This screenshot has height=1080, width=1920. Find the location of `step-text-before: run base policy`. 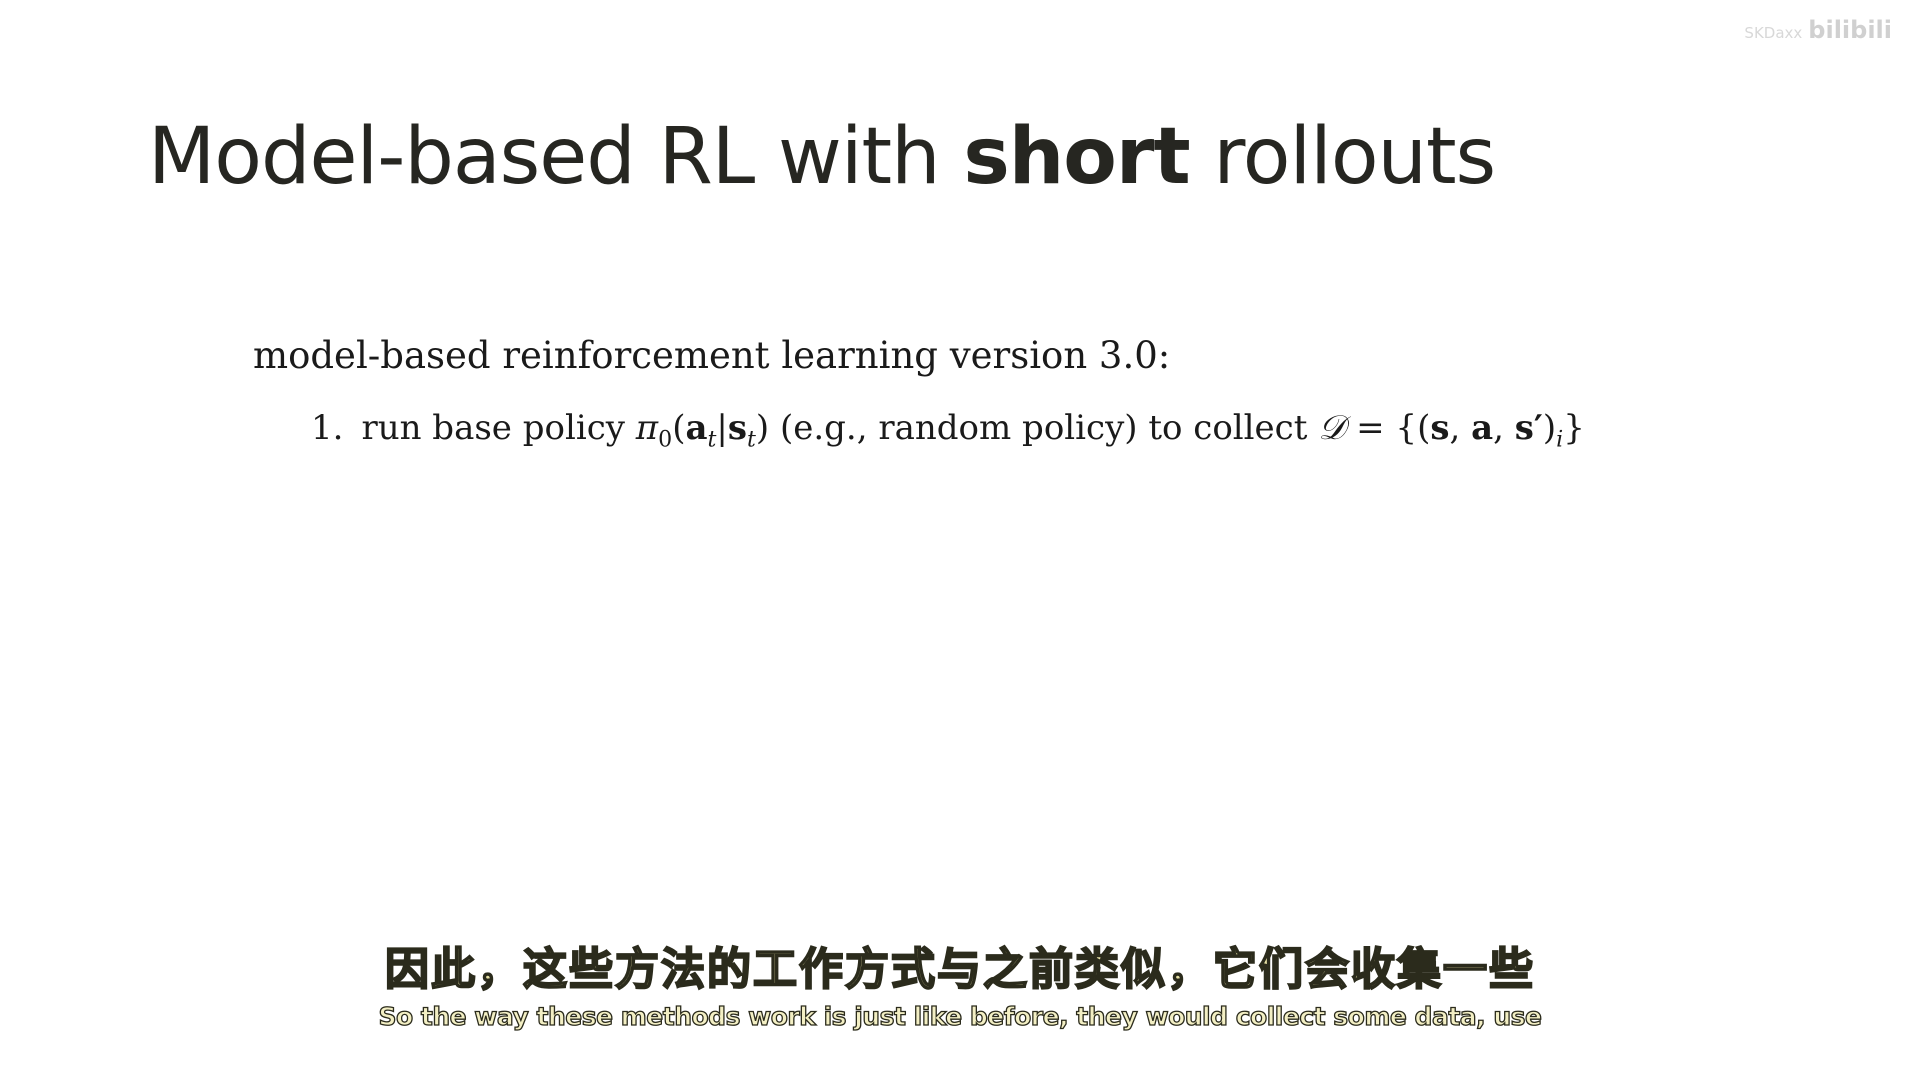

step-text-before: run base policy is located at coordinates (498, 428).